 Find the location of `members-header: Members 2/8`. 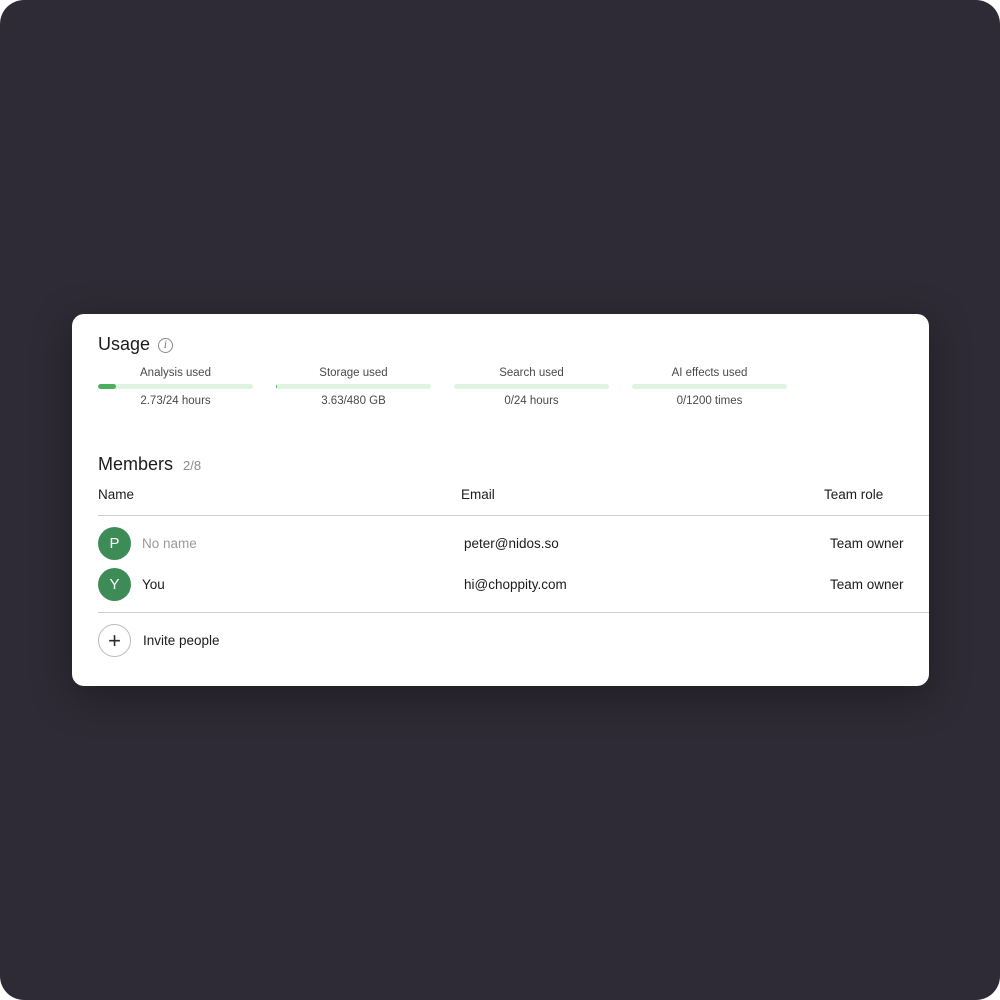

members-header: Members 2/8 is located at coordinates (149, 464).